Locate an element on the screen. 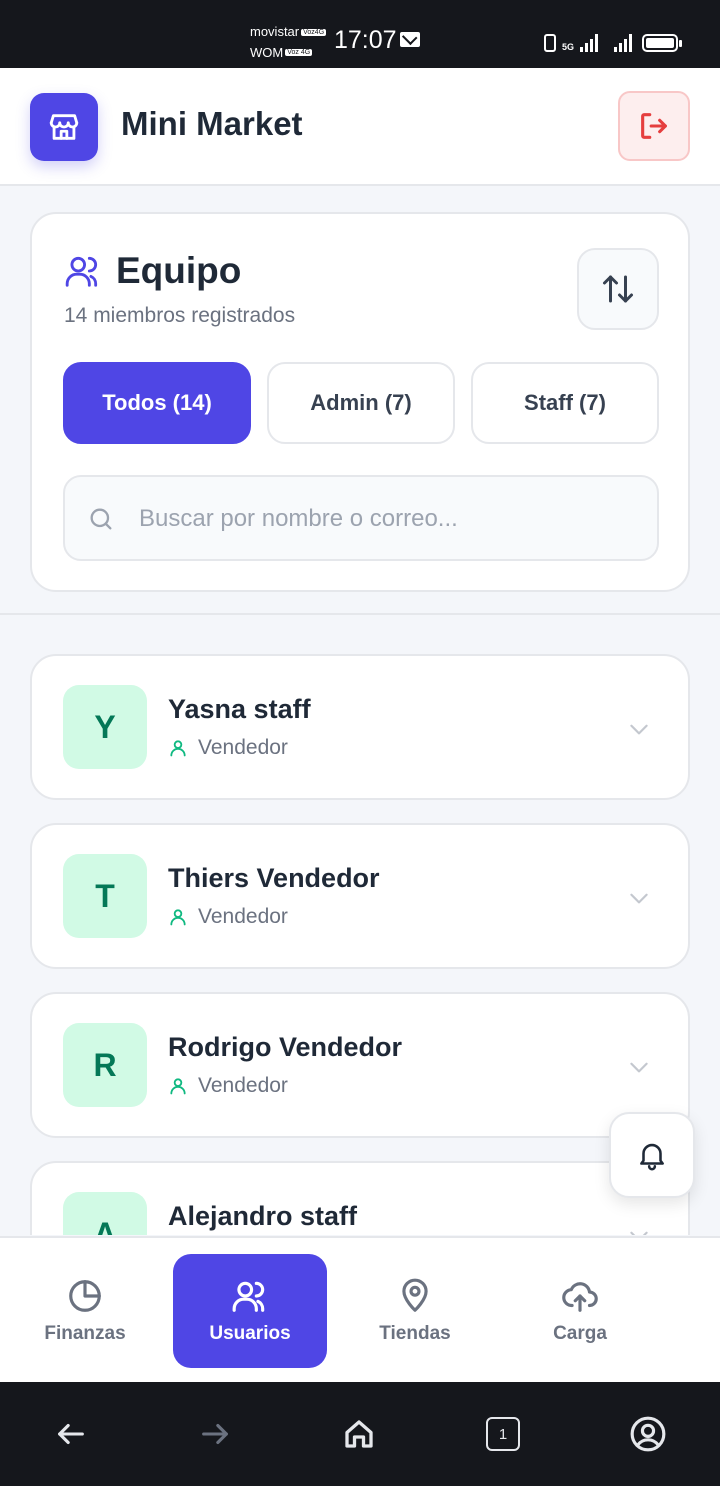 Image resolution: width=720 pixels, height=1486 pixels. account-circle-icon is located at coordinates (648, 1434).